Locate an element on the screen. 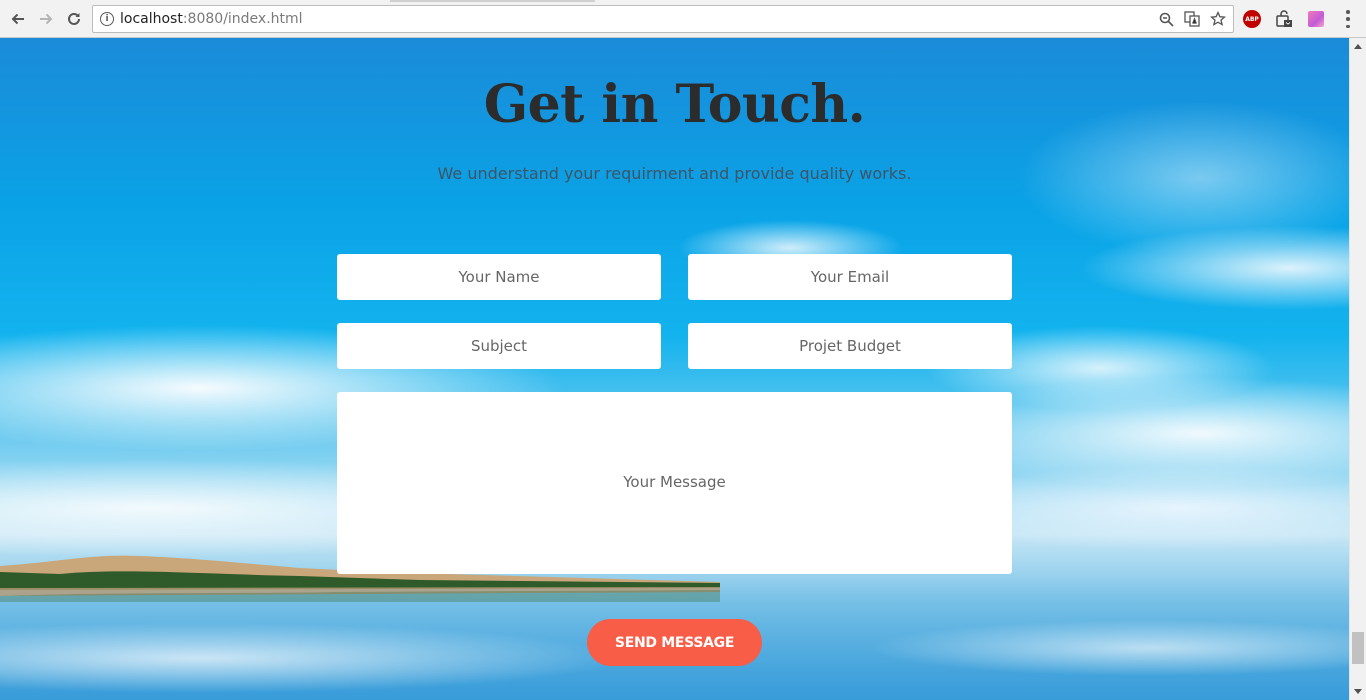 Image resolution: width=1366 pixels, height=700 pixels. arrow-right-icon is located at coordinates (46, 19).